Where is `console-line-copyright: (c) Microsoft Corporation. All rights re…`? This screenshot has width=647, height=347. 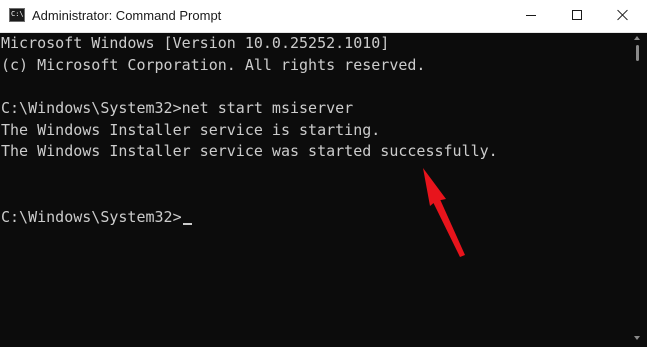 console-line-copyright: (c) Microsoft Corporation. All rights re… is located at coordinates (213, 64).